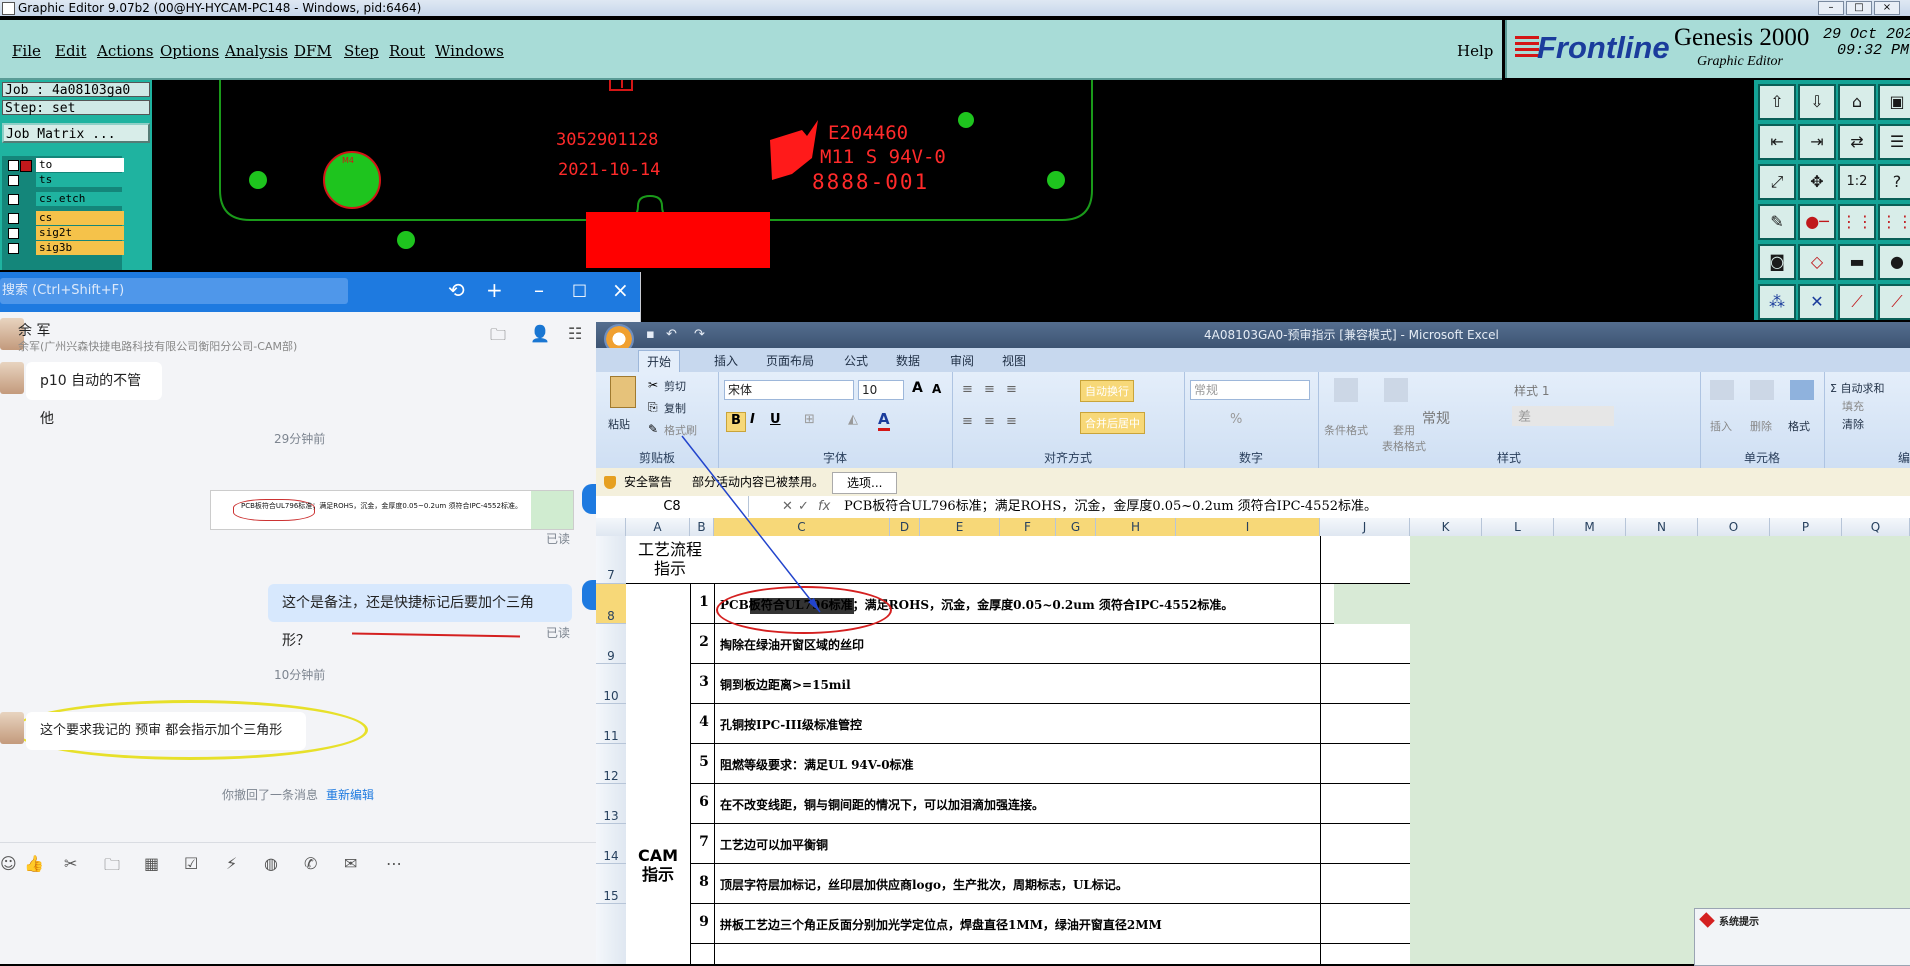 The width and height of the screenshot is (1910, 966). What do you see at coordinates (1802, 937) in the screenshot?
I see `system-popup: 系统提示` at bounding box center [1802, 937].